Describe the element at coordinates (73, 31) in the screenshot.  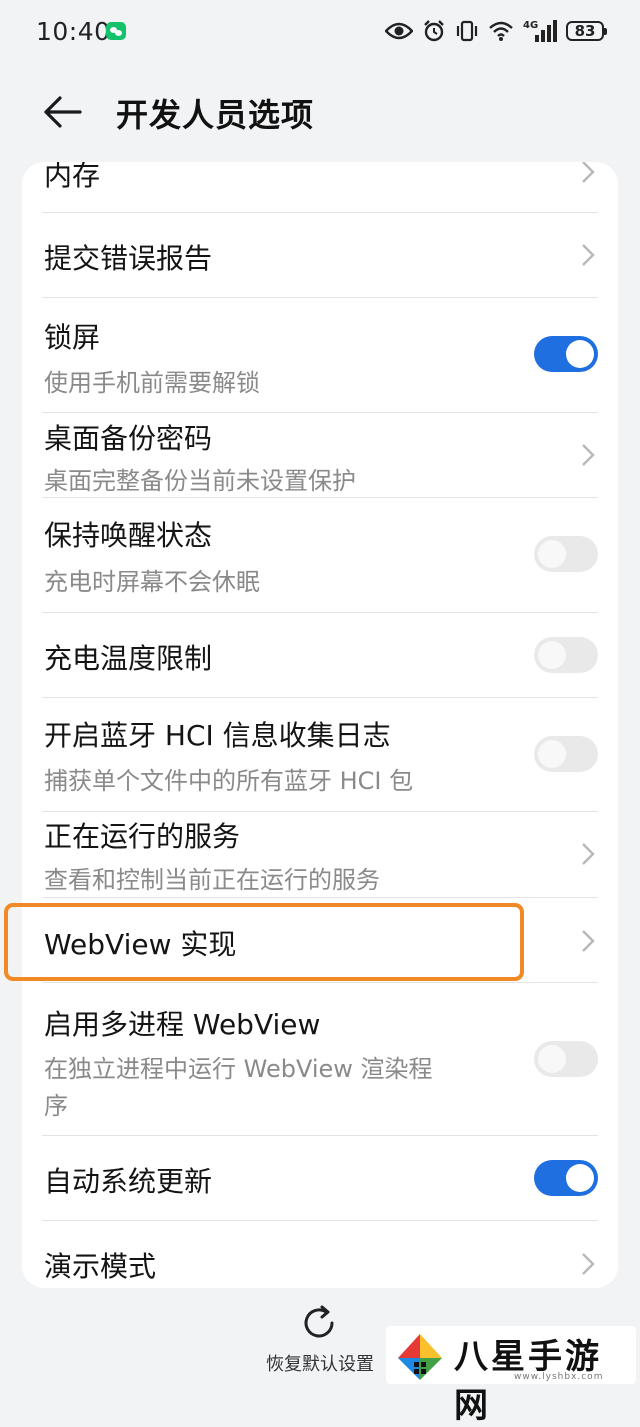
I see `status-time: 10:40` at that location.